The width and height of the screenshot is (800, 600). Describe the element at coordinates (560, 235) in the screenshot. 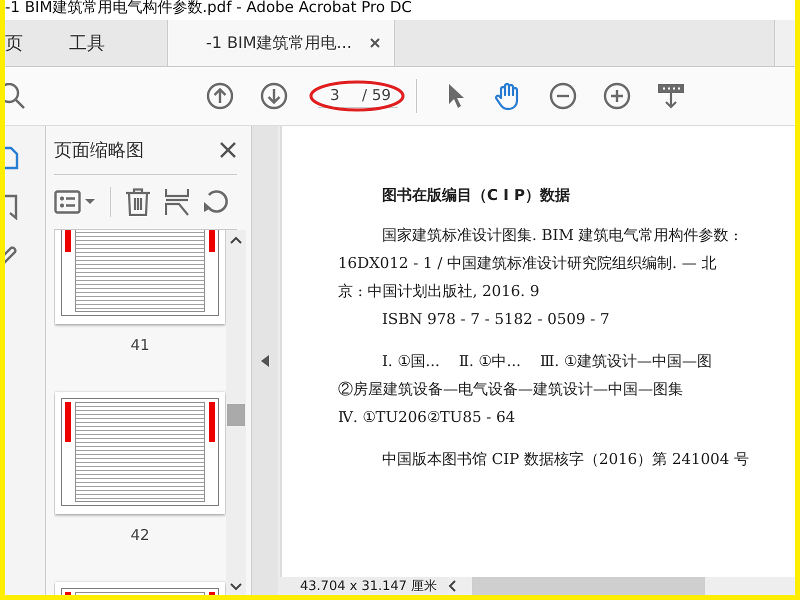

I see `document-text: 国家建筑标准设计图集. BIM 建筑电气常用构件参数 :` at that location.